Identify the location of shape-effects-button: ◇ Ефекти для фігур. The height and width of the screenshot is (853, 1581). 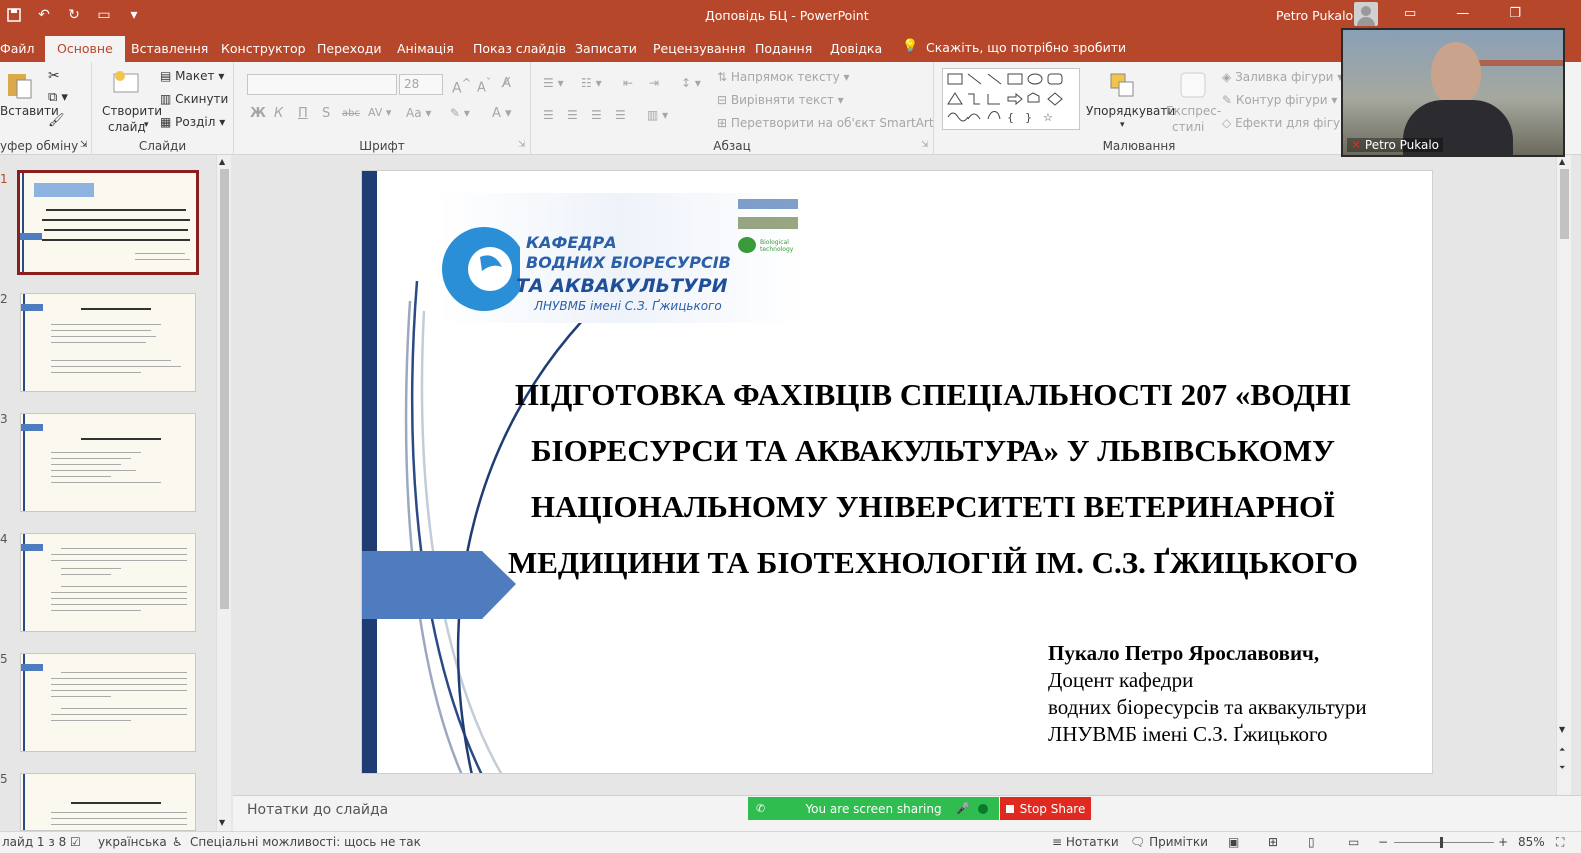
(1285, 123).